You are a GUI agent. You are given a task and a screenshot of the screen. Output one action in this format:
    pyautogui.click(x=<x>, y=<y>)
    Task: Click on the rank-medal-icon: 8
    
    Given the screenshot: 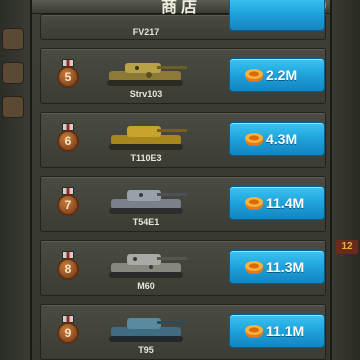 What is the action you would take?
    pyautogui.click(x=68, y=267)
    